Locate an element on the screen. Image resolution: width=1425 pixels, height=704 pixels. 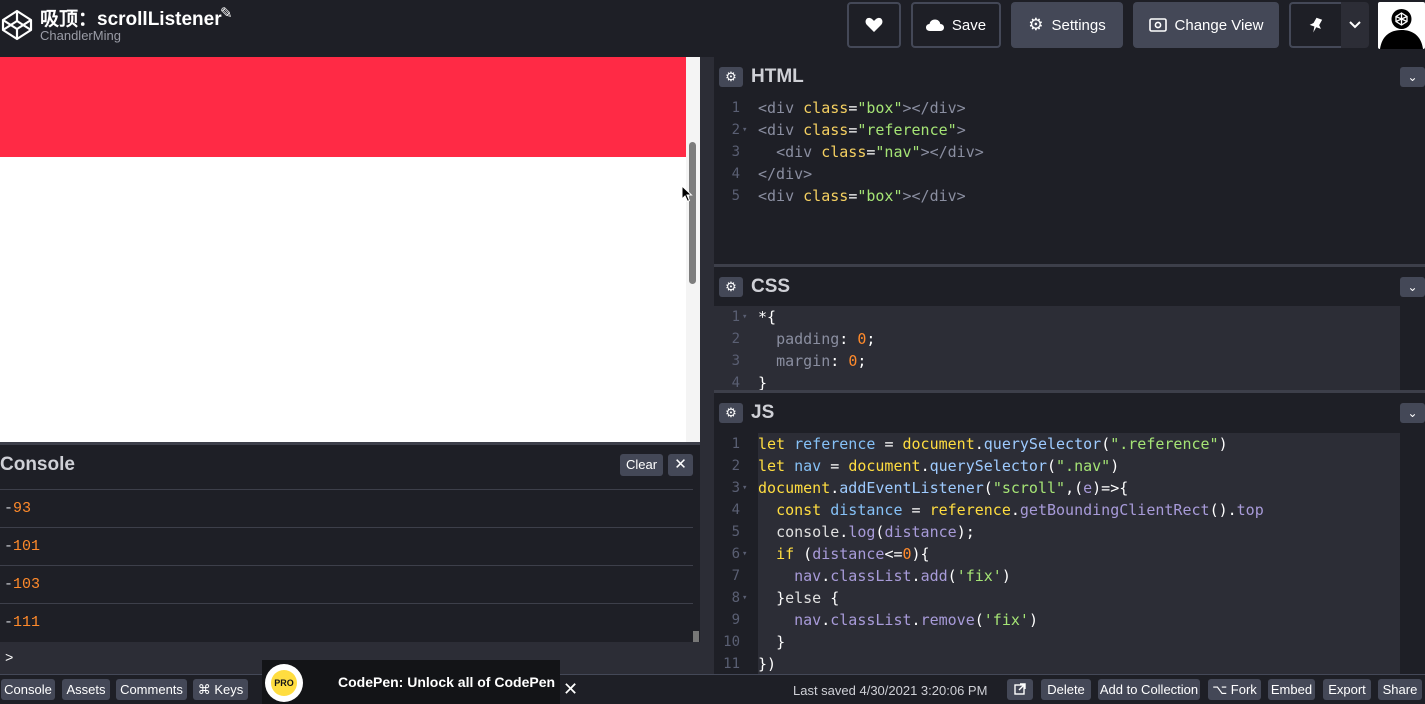
heart-icon is located at coordinates (874, 24).